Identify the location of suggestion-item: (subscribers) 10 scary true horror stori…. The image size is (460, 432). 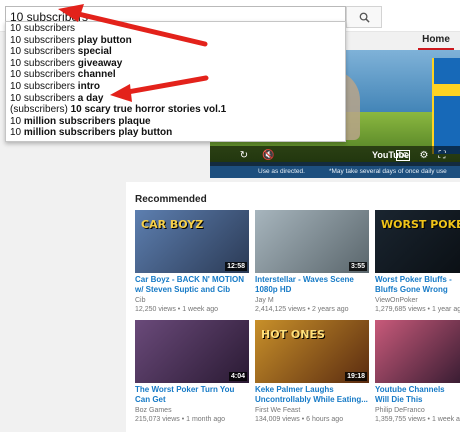
(175, 110).